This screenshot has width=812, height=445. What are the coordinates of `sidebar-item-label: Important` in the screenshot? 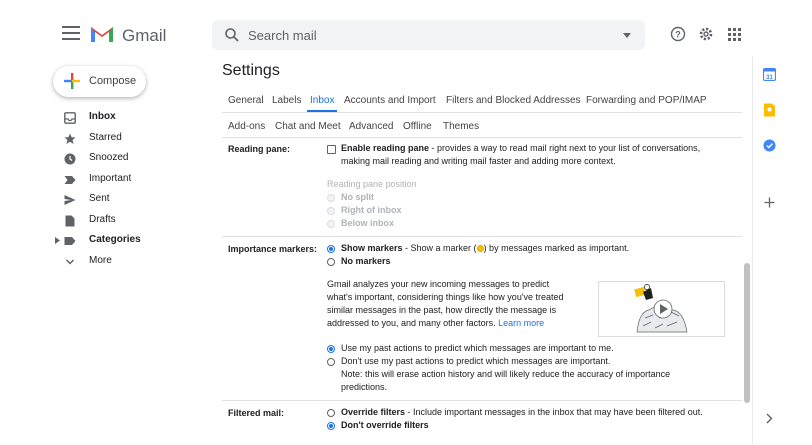 It's located at (110, 178).